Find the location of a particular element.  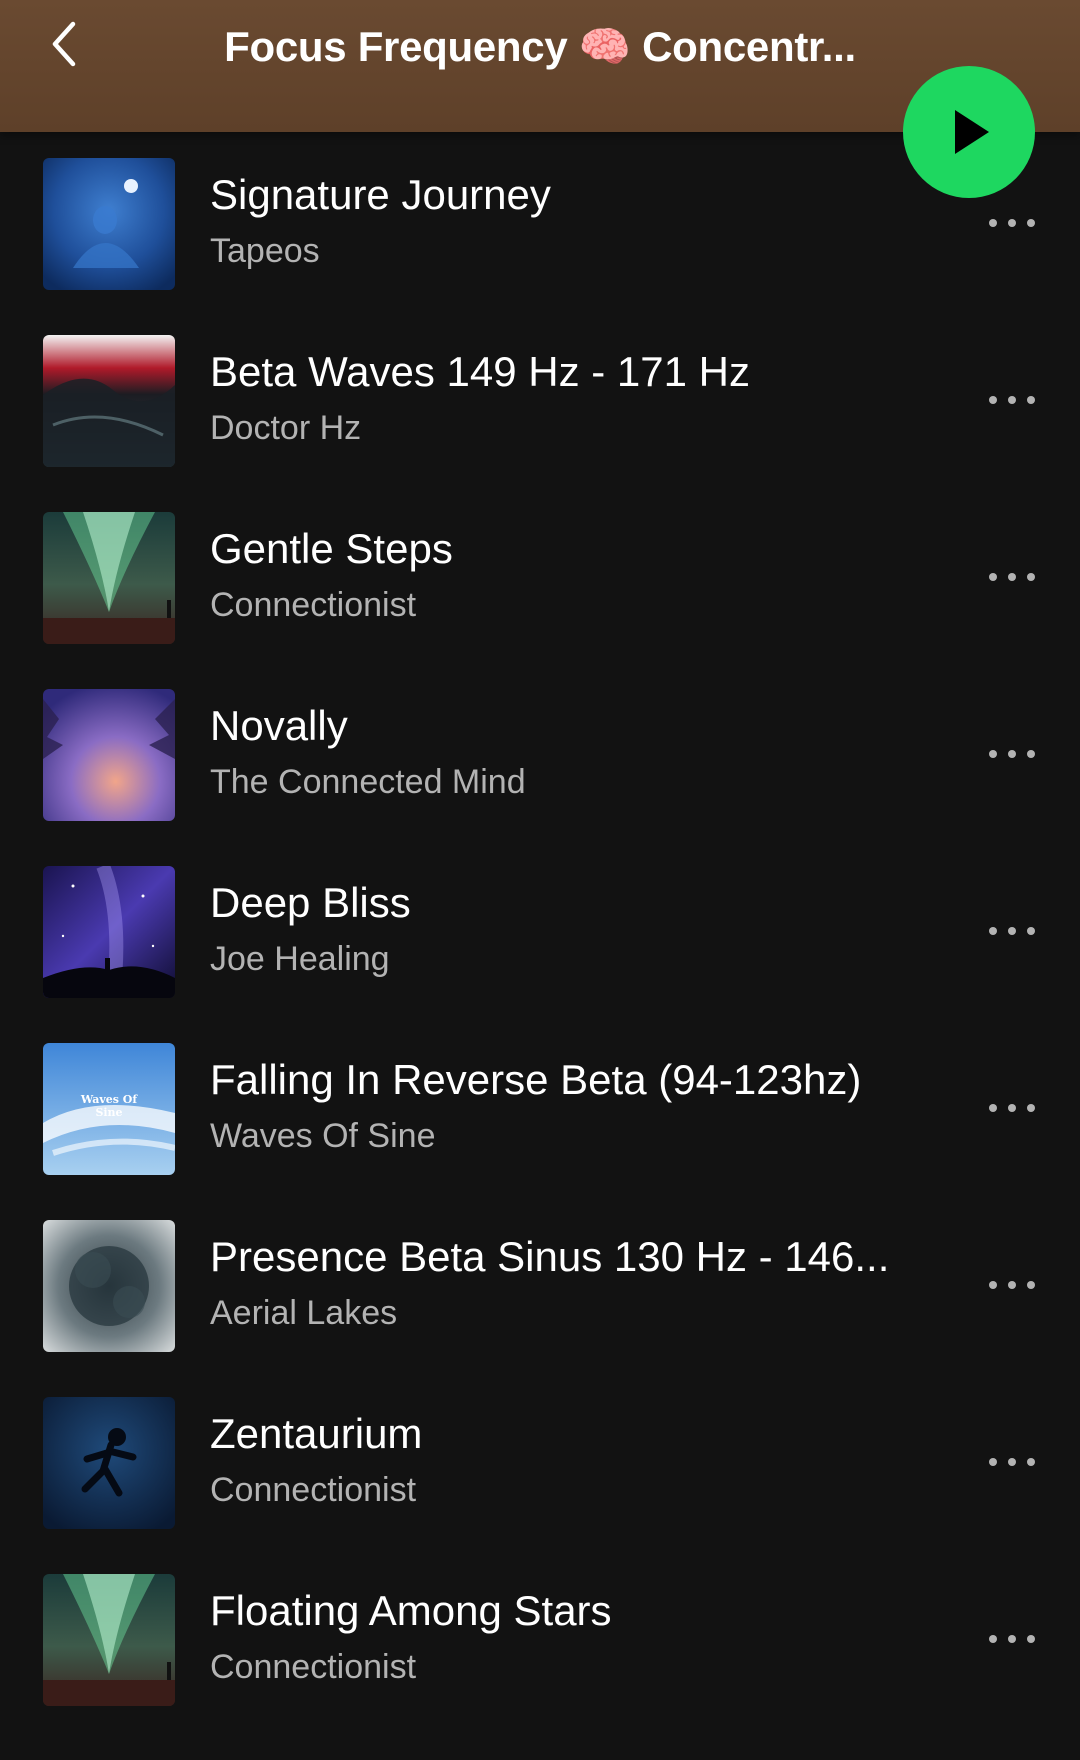

track-row: Gentle Steps Connectionist is located at coordinates (540, 574).